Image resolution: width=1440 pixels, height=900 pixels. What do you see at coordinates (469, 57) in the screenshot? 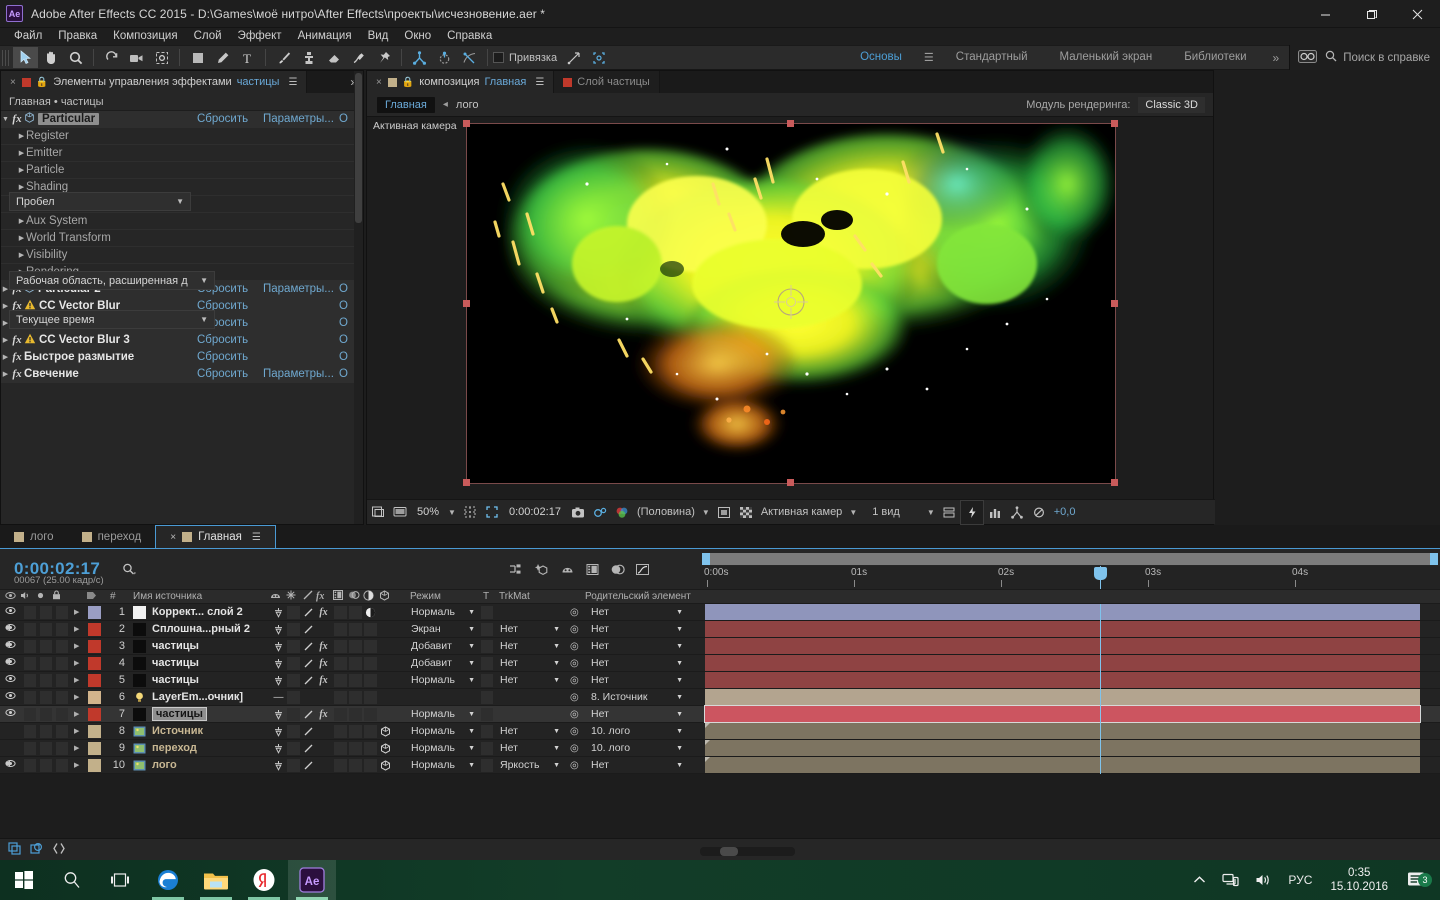
I see `puppet-mesh-icon` at bounding box center [469, 57].